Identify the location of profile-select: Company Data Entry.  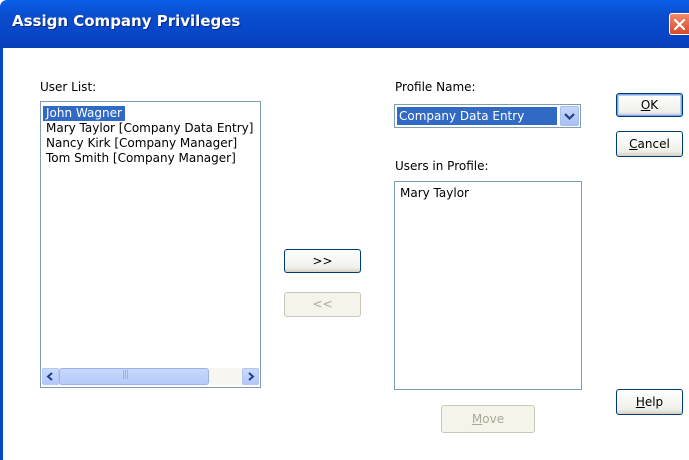
(487, 116).